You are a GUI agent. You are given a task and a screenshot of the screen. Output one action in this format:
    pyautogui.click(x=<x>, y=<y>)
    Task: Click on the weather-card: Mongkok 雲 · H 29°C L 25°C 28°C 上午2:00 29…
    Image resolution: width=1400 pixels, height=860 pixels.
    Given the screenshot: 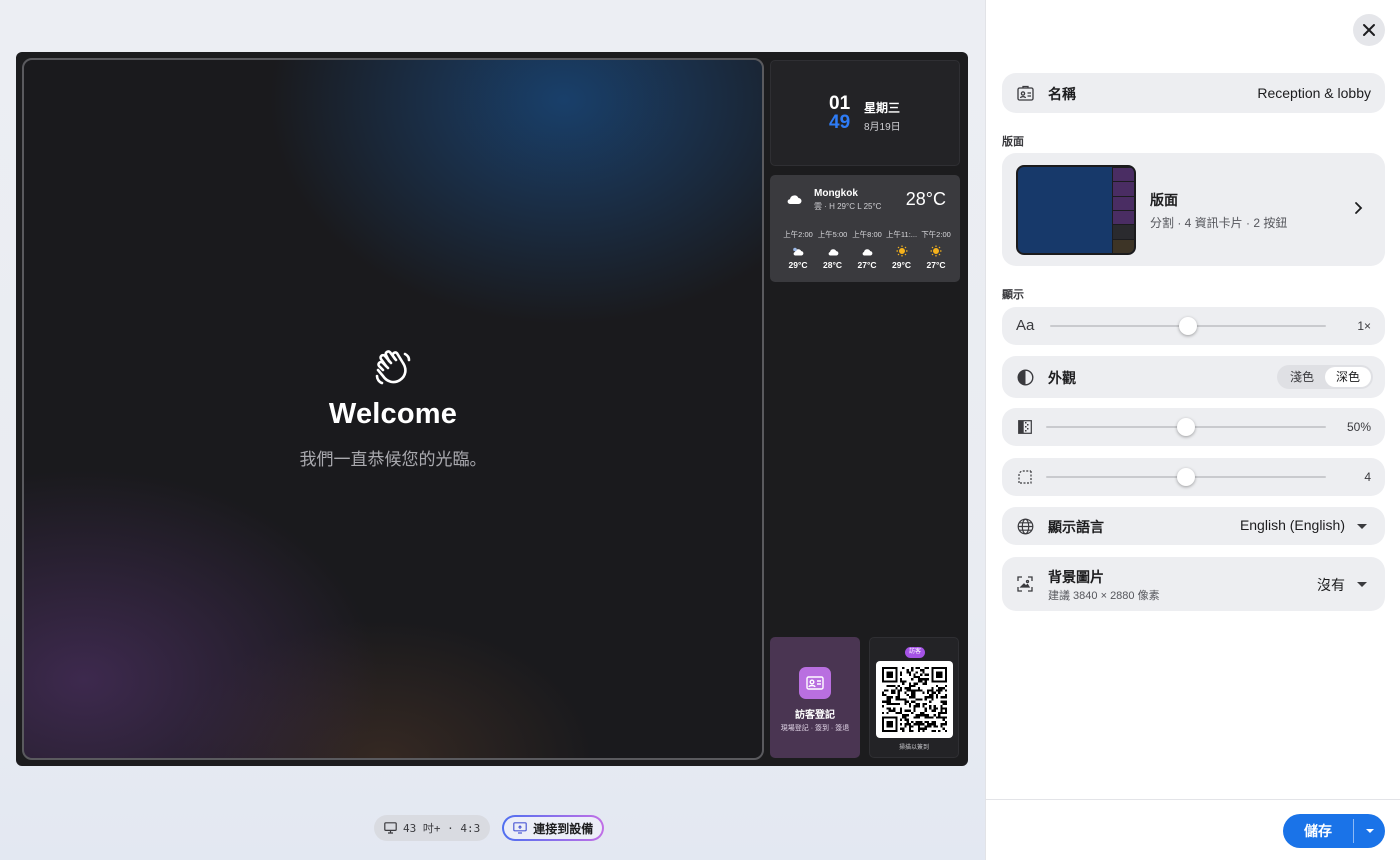 What is the action you would take?
    pyautogui.click(x=865, y=228)
    